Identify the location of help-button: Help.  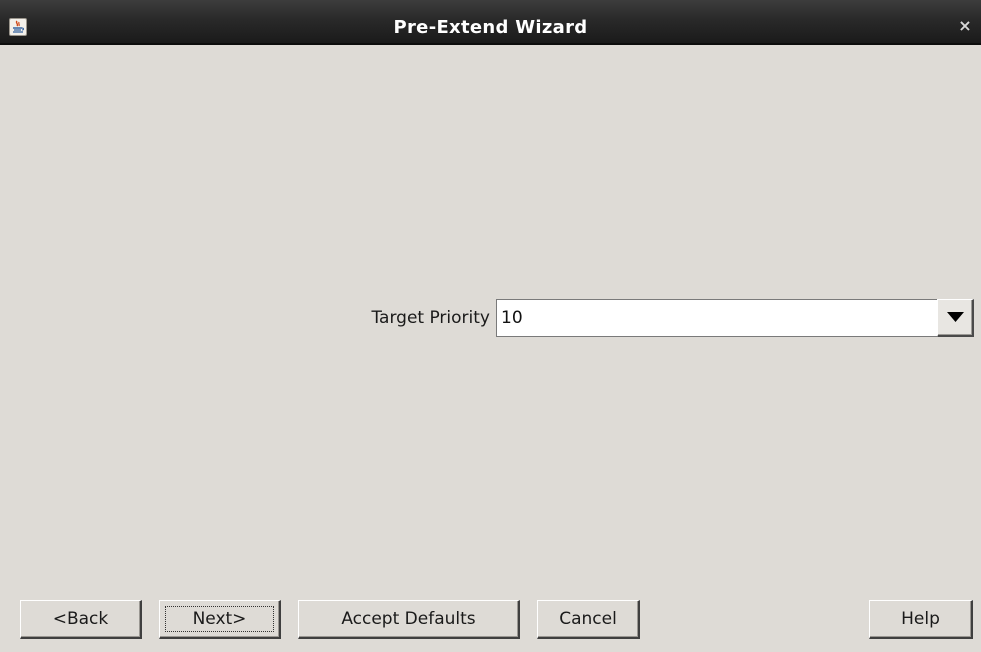
(921, 619).